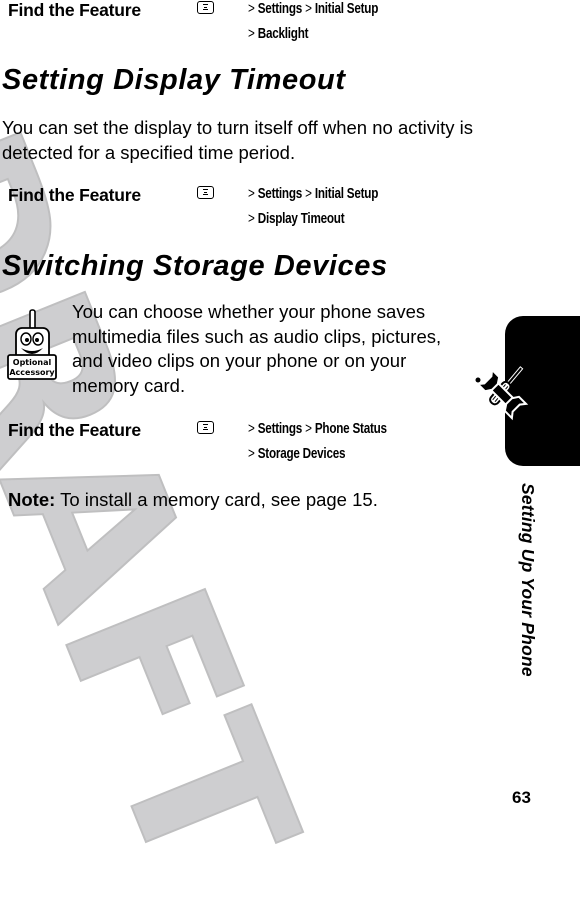 The width and height of the screenshot is (580, 909). I want to click on chapter-title: Setting Up Your Phone, so click(528, 580).